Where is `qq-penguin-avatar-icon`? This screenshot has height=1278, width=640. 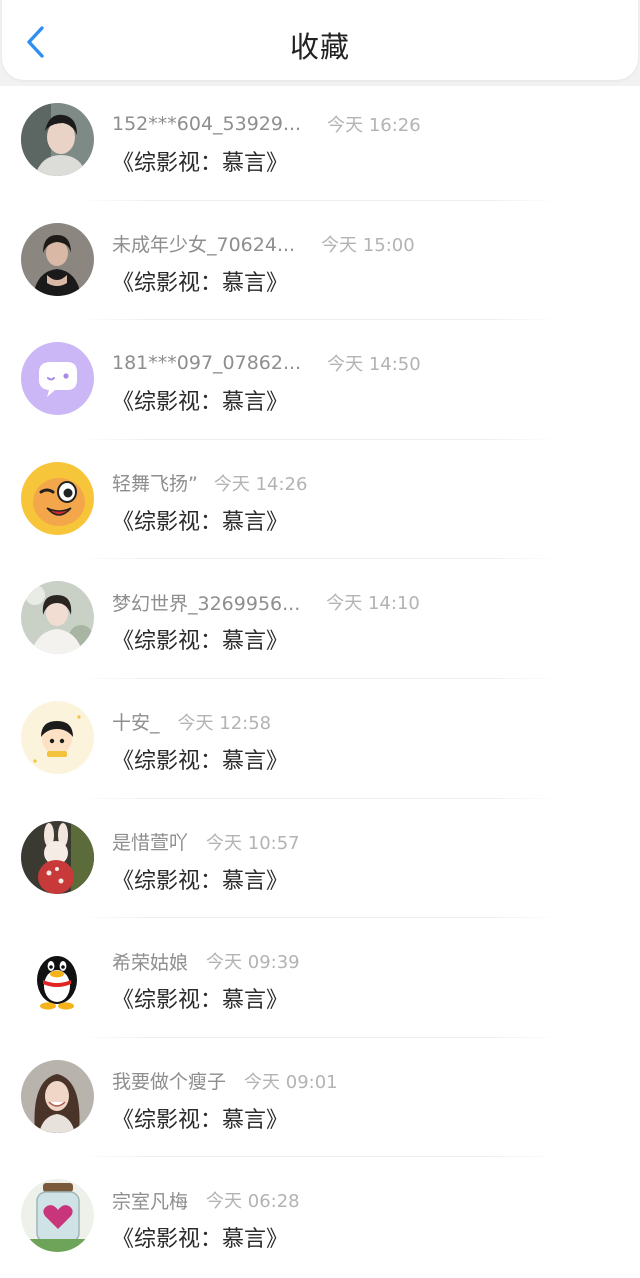
qq-penguin-avatar-icon is located at coordinates (57, 977).